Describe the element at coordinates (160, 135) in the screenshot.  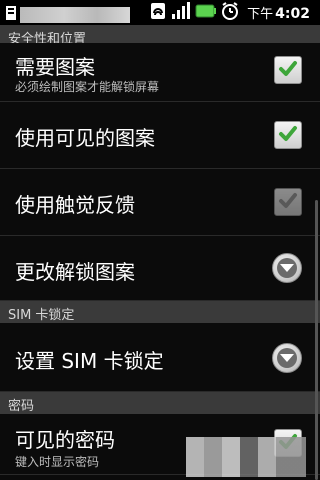
I see `row-visible-pattern: 使用可见的图案` at that location.